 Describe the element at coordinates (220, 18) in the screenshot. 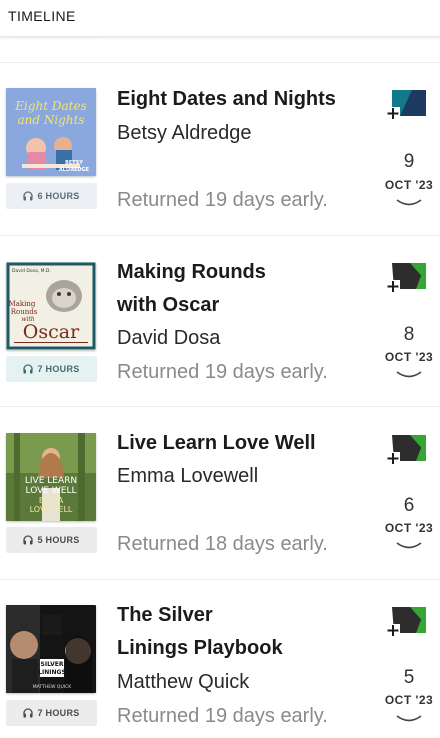

I see `header: TIMELINE` at that location.